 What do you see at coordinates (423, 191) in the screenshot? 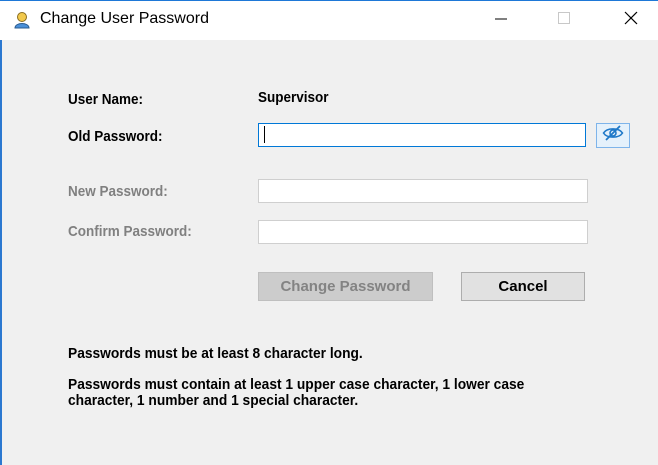
I see `new-password-input` at bounding box center [423, 191].